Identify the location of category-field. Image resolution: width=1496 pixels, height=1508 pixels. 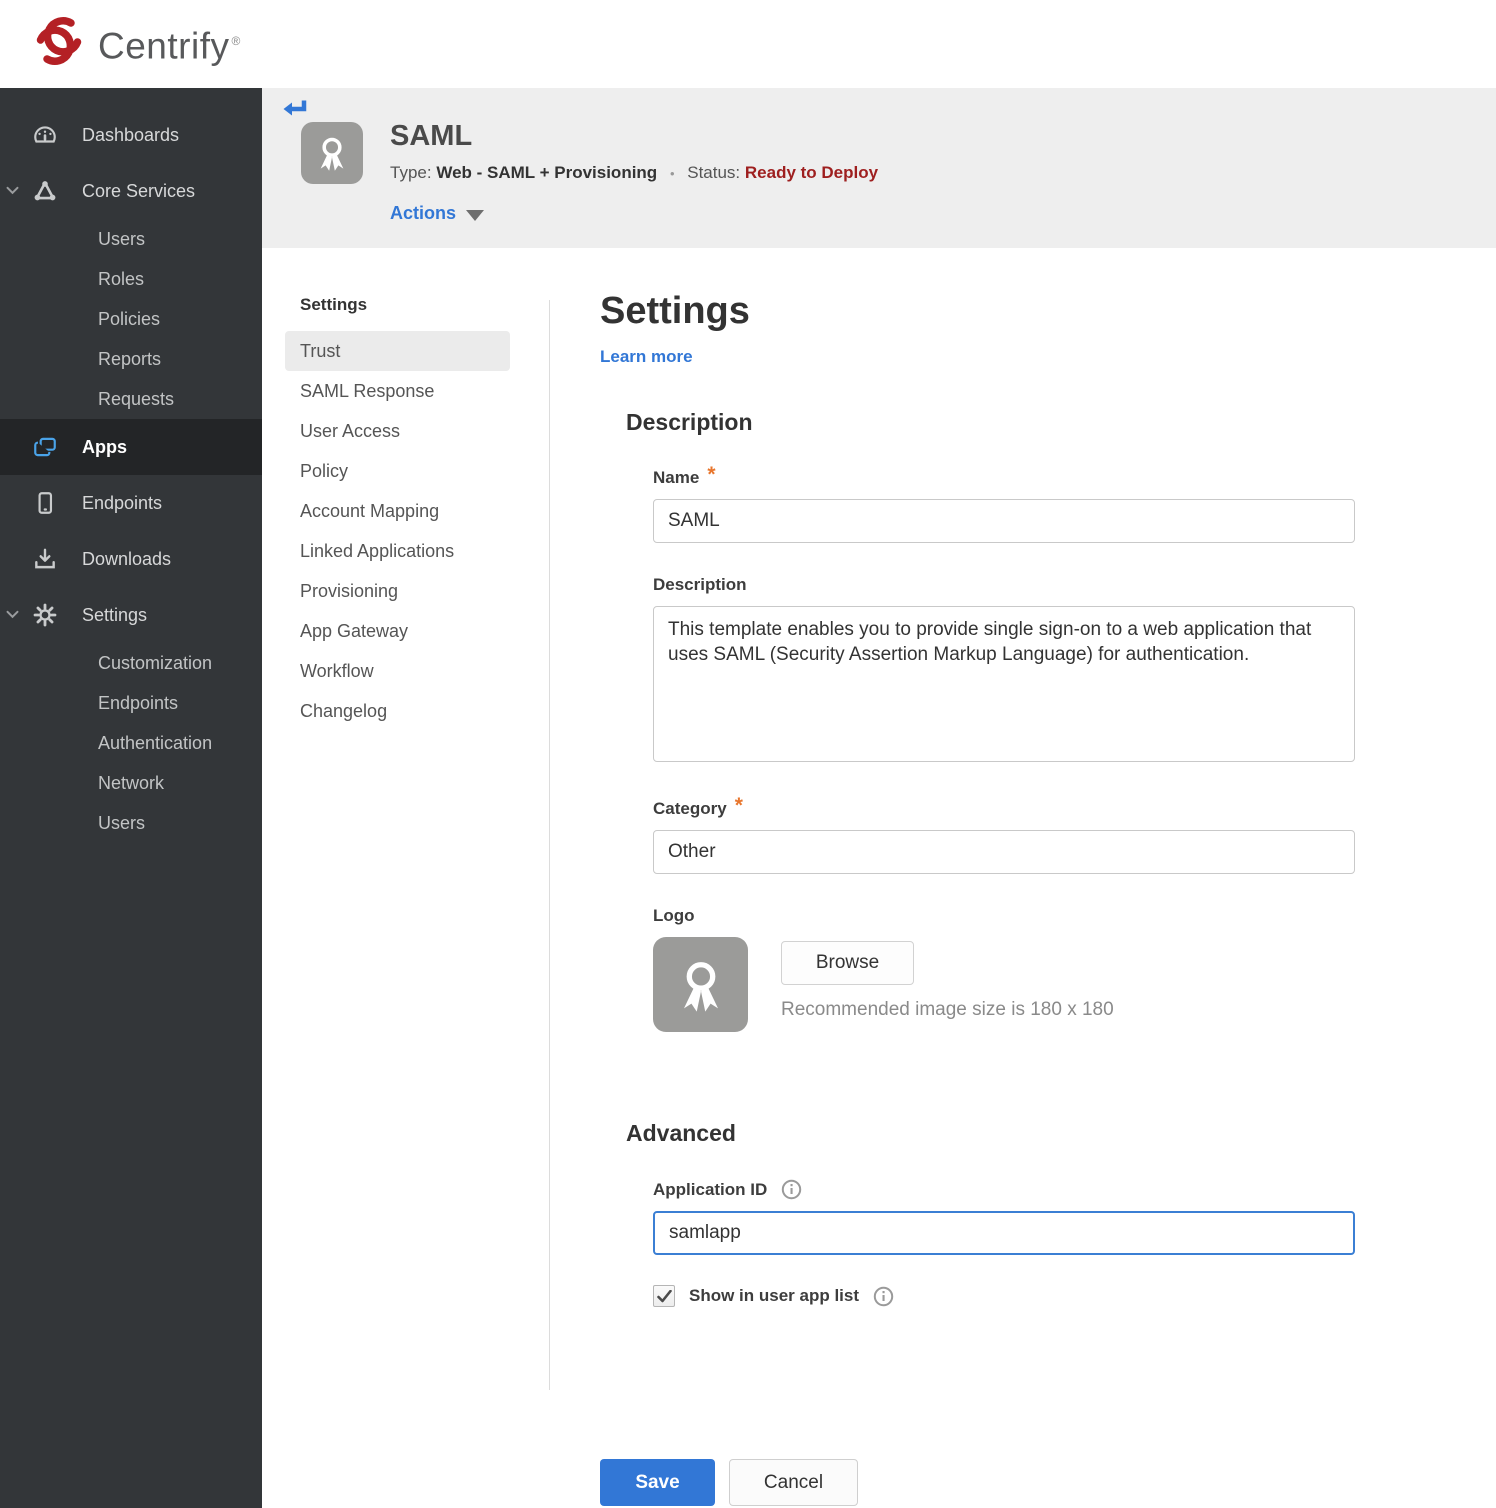
(1004, 852).